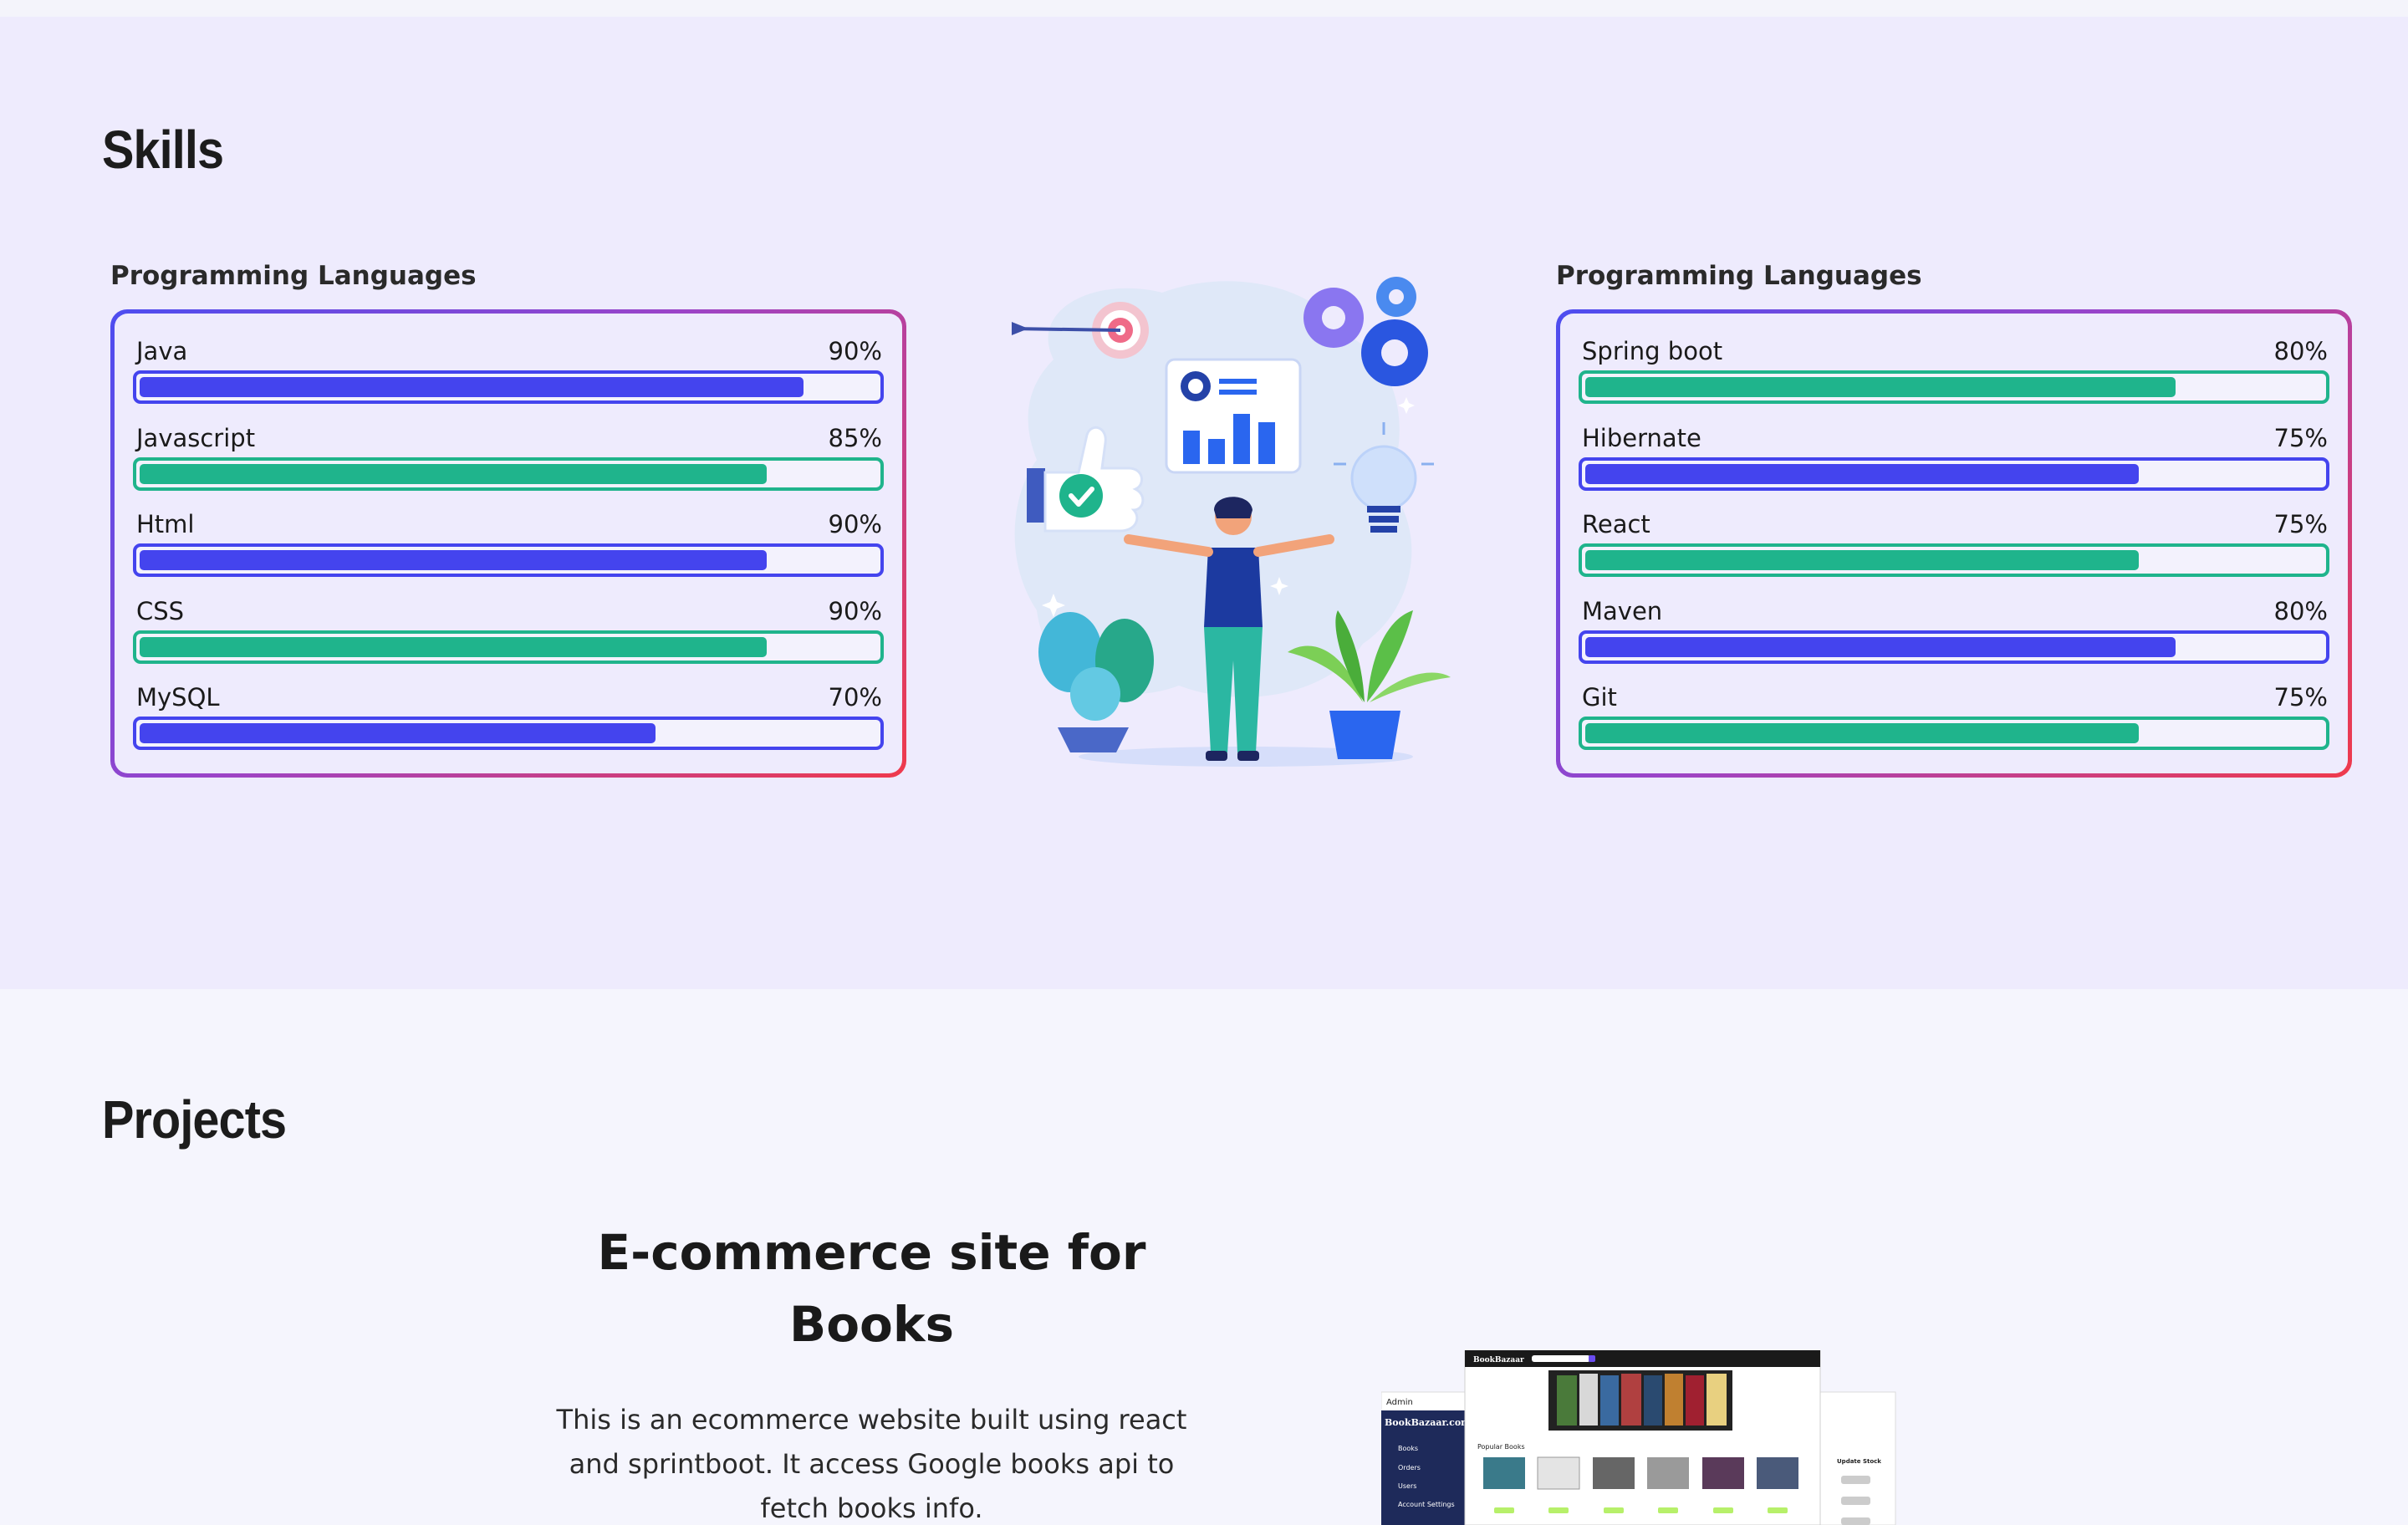 The width and height of the screenshot is (2408, 1525). What do you see at coordinates (855, 697) in the screenshot?
I see `skill-percent: 70%` at bounding box center [855, 697].